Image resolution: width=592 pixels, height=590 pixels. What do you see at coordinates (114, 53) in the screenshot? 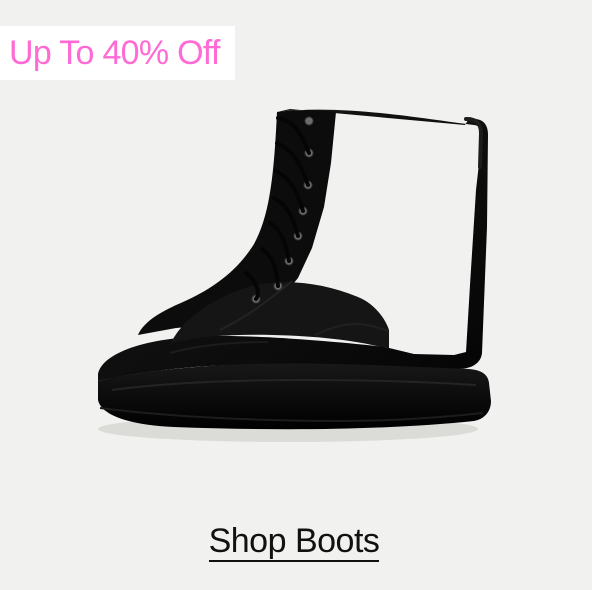
I see `discount-badge-text: Up To 40% Off` at bounding box center [114, 53].